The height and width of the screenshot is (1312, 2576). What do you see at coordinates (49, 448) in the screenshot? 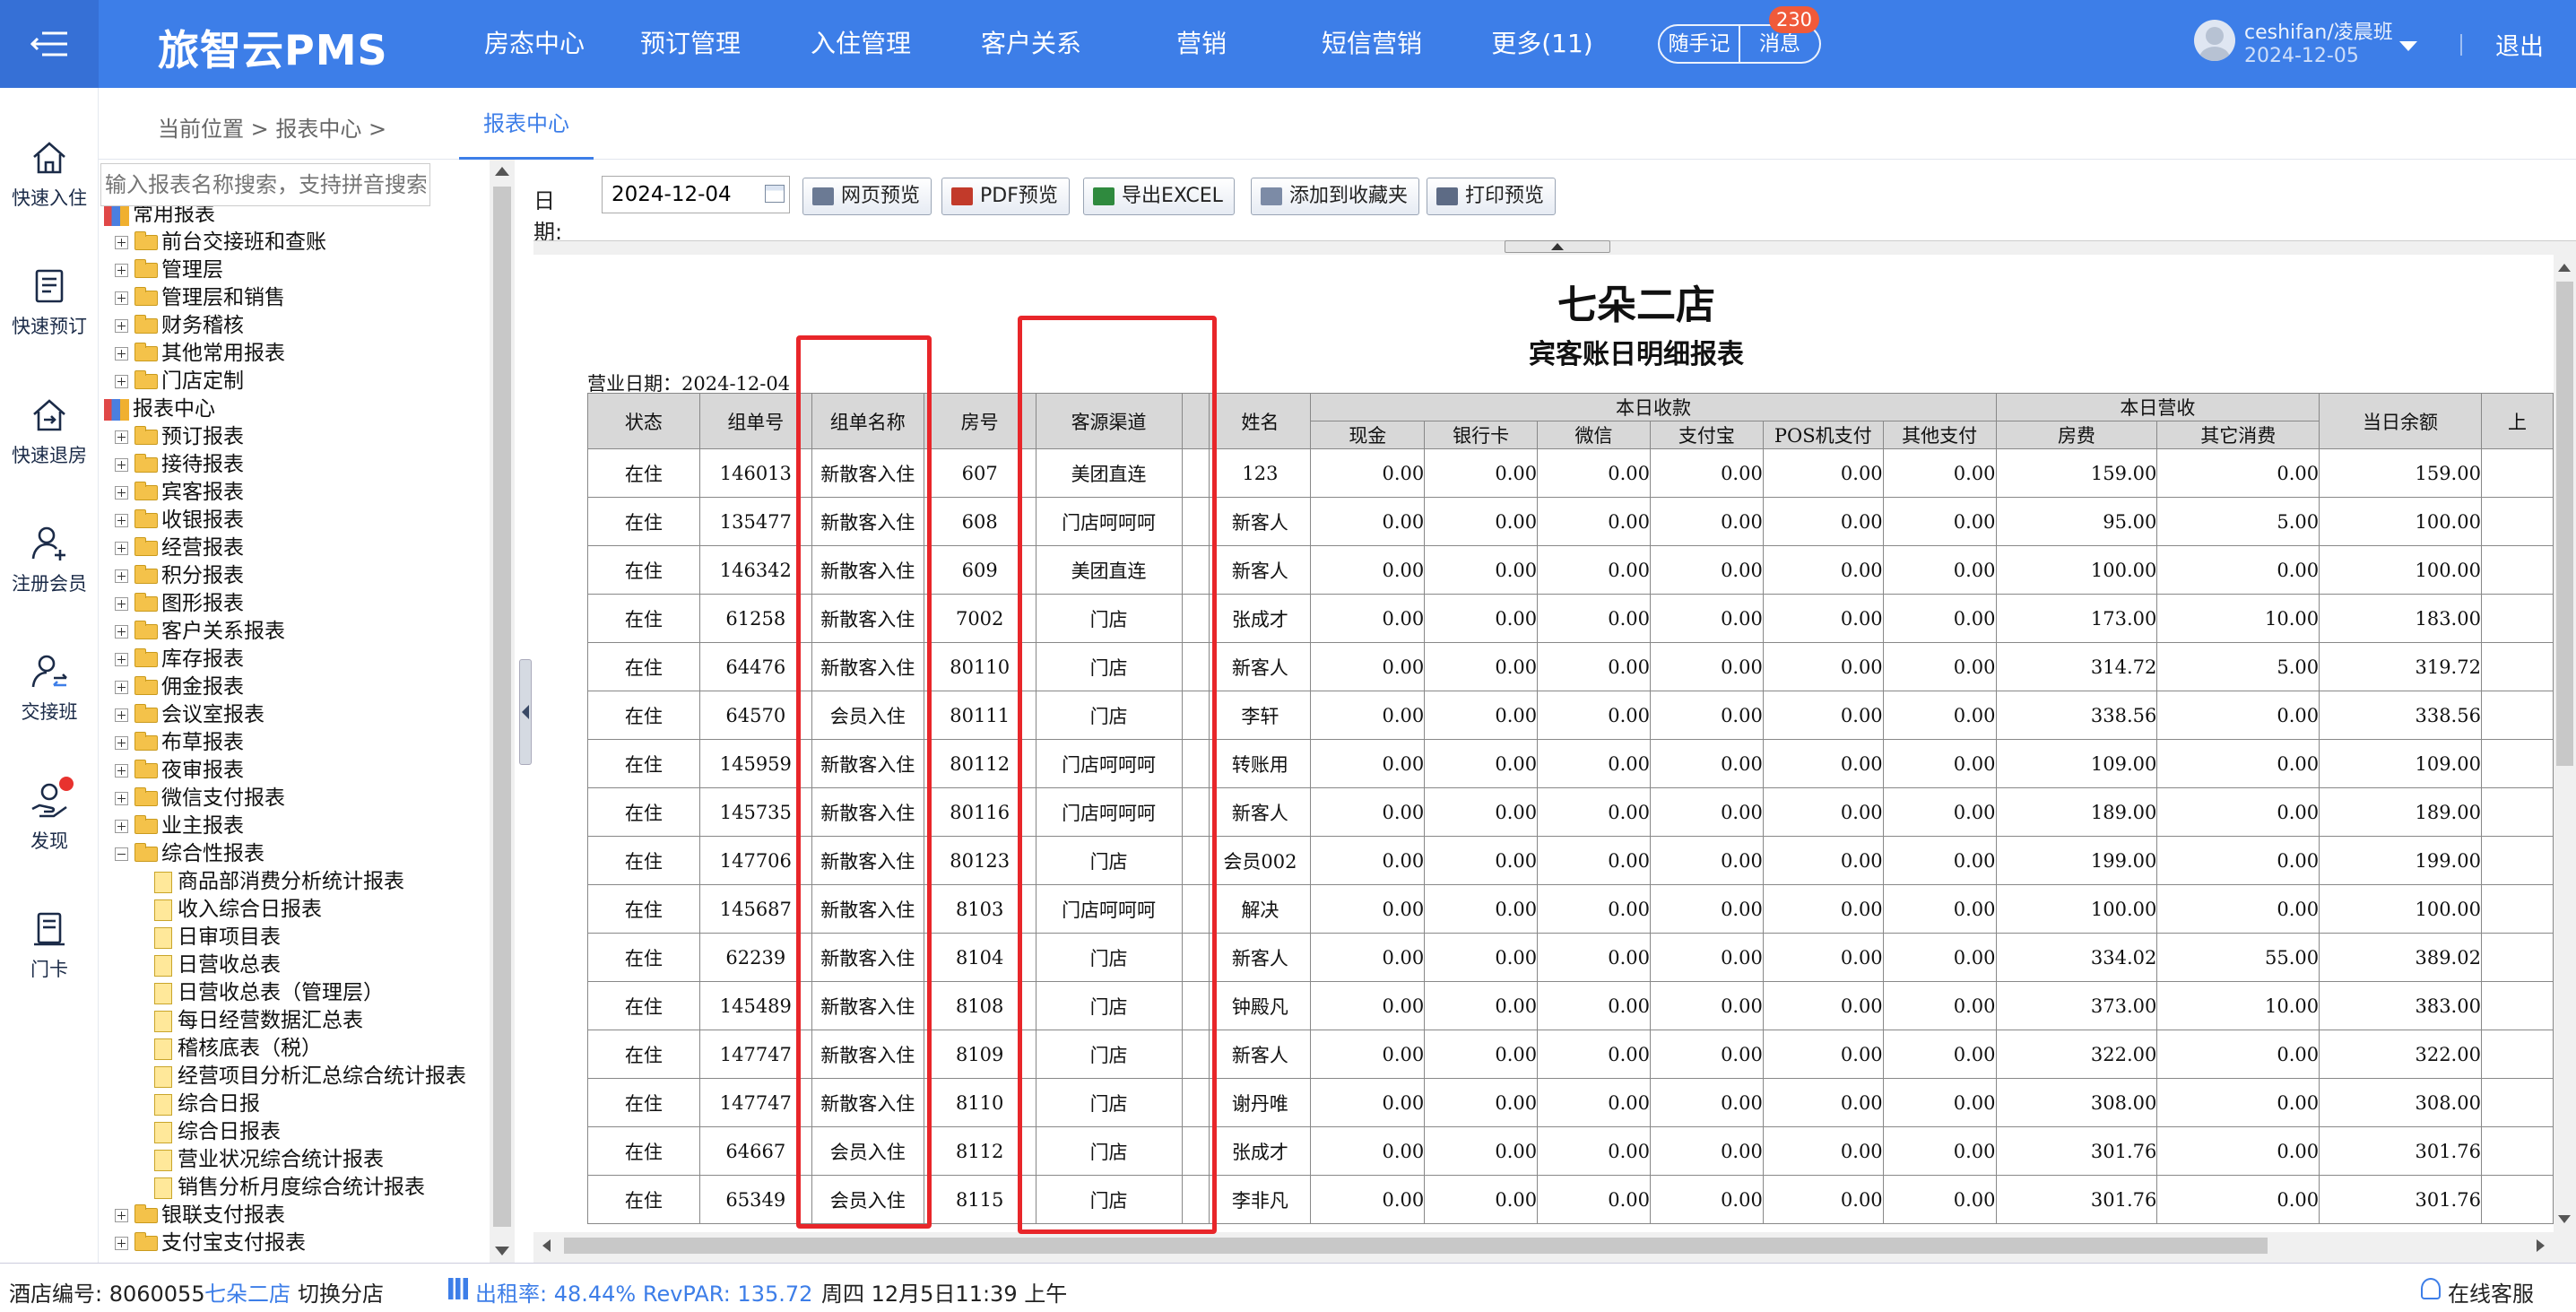
I see `rail-quick-checkout: 快速退房` at bounding box center [49, 448].